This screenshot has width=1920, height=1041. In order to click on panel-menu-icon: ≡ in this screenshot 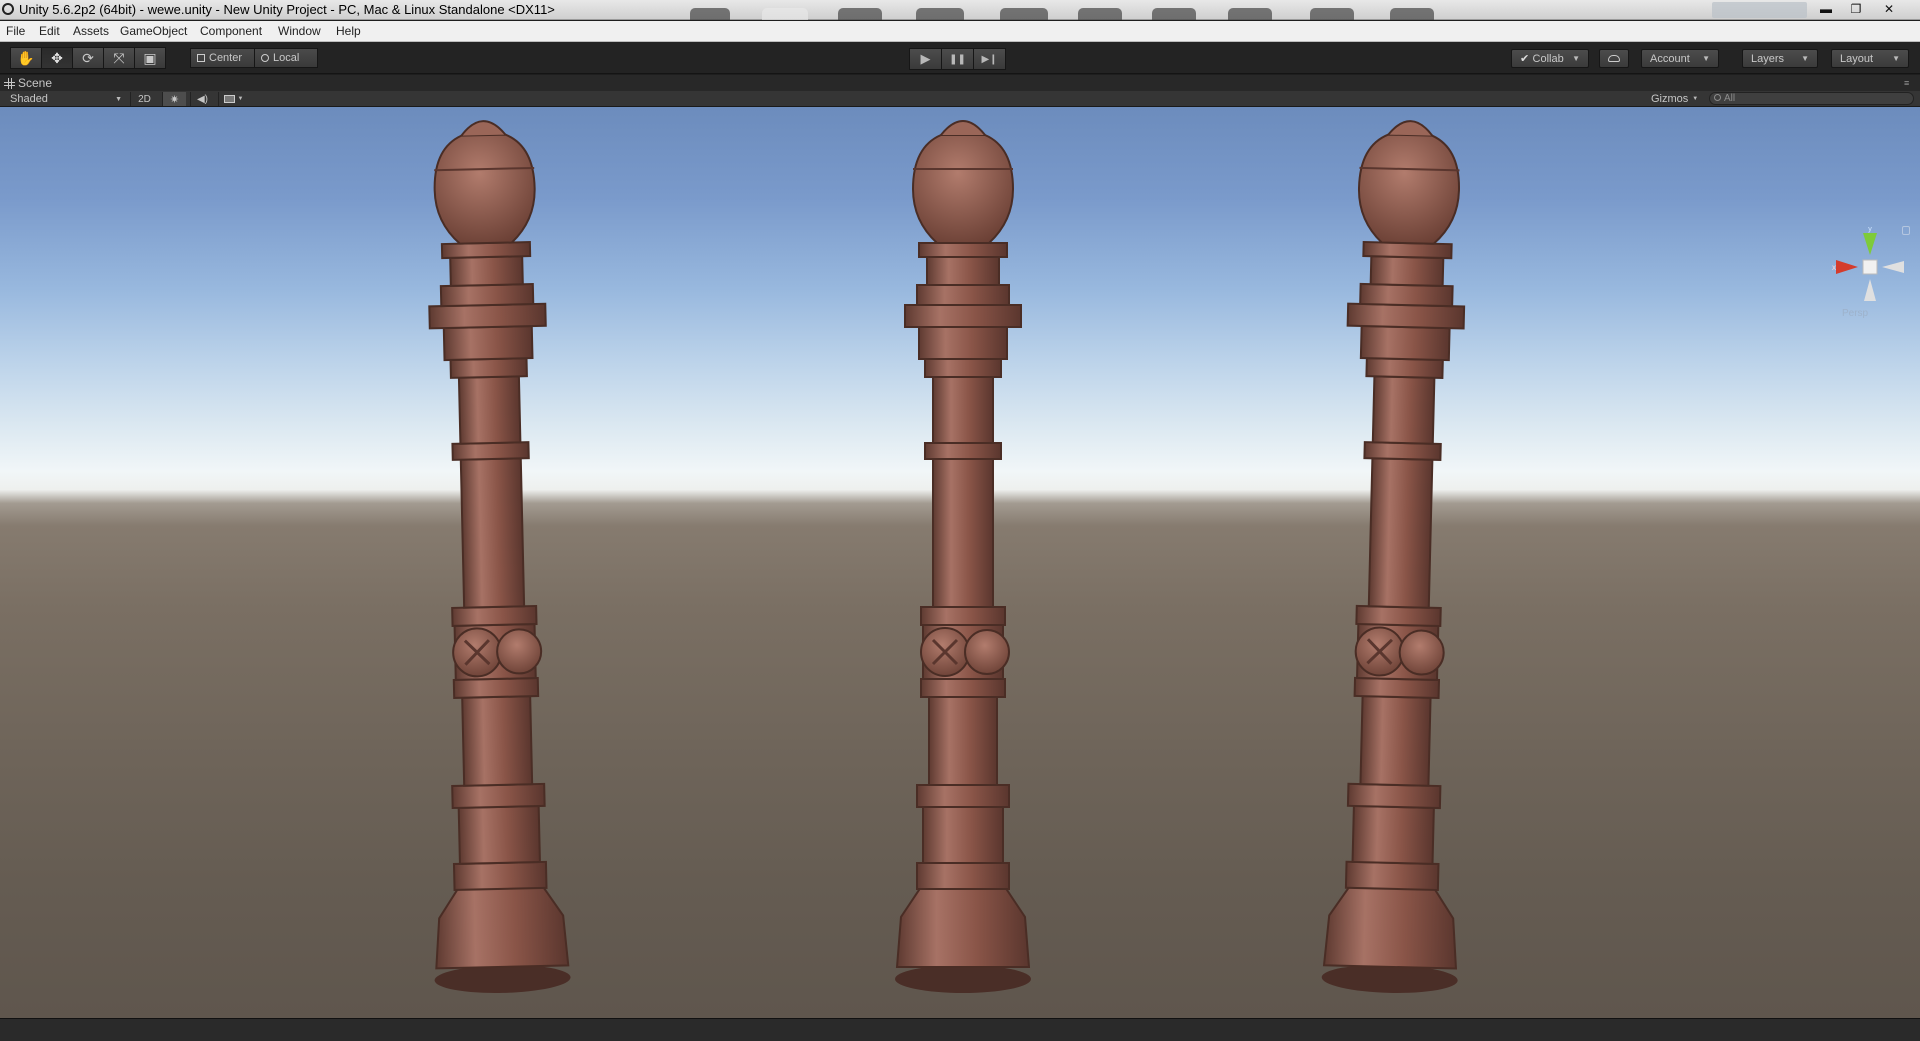, I will do `click(1909, 83)`.